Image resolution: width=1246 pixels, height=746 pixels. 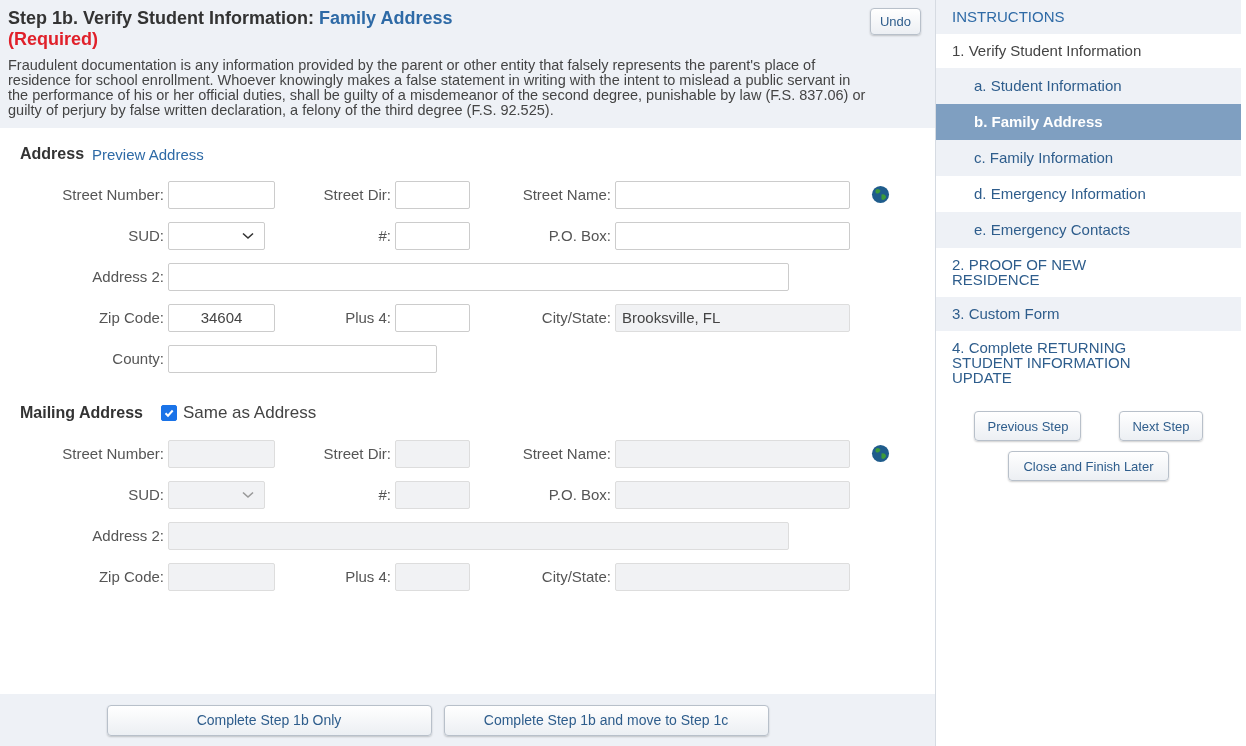 What do you see at coordinates (81, 413) in the screenshot?
I see `section-title: Mailing Address` at bounding box center [81, 413].